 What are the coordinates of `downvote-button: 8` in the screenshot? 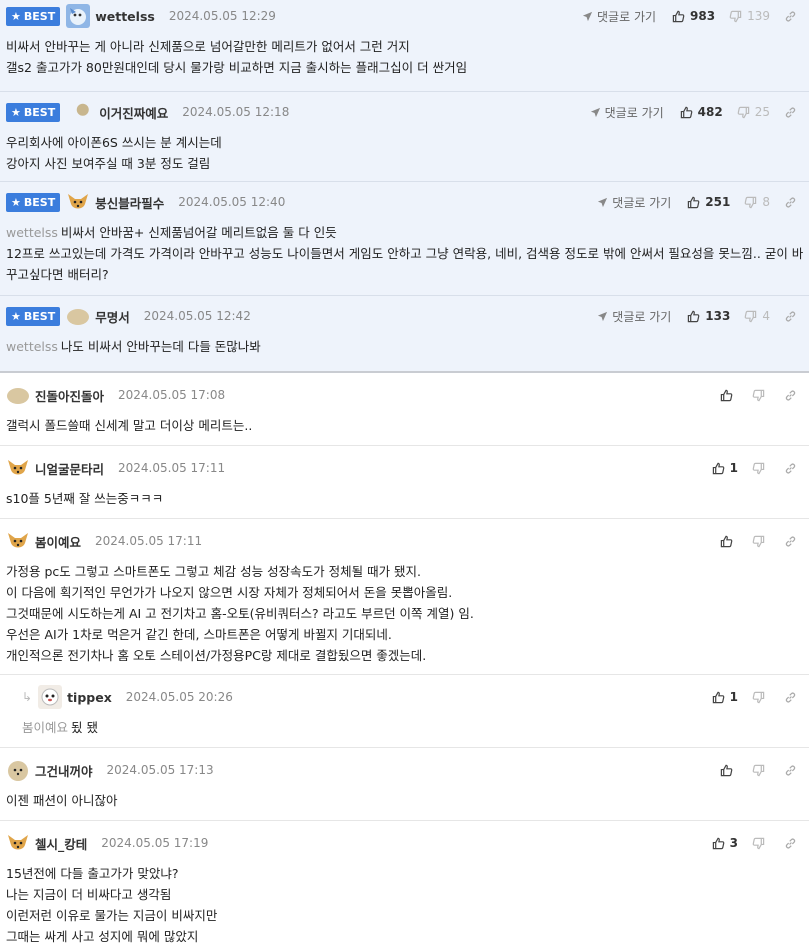 It's located at (757, 202).